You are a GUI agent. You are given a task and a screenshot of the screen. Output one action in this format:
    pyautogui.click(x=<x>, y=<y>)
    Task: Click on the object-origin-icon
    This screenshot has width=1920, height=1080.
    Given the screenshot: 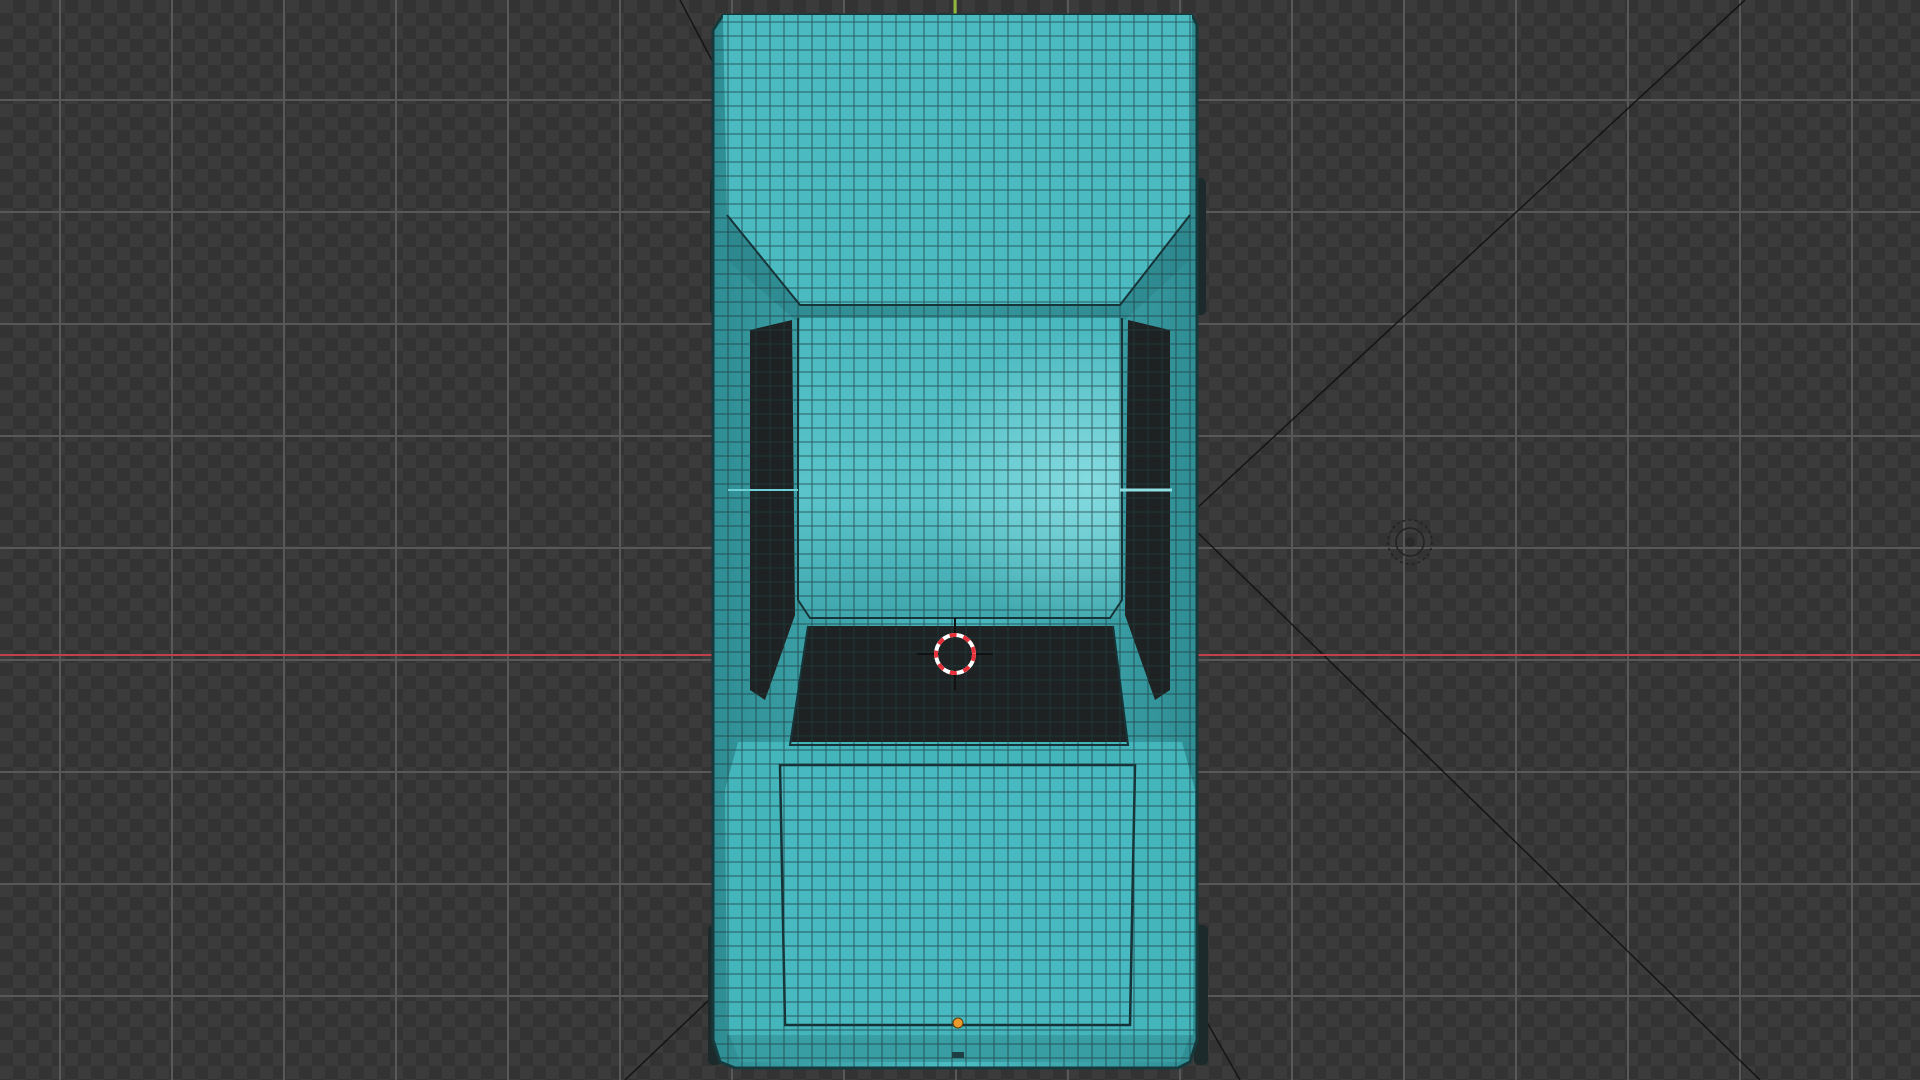 What is the action you would take?
    pyautogui.click(x=958, y=1023)
    